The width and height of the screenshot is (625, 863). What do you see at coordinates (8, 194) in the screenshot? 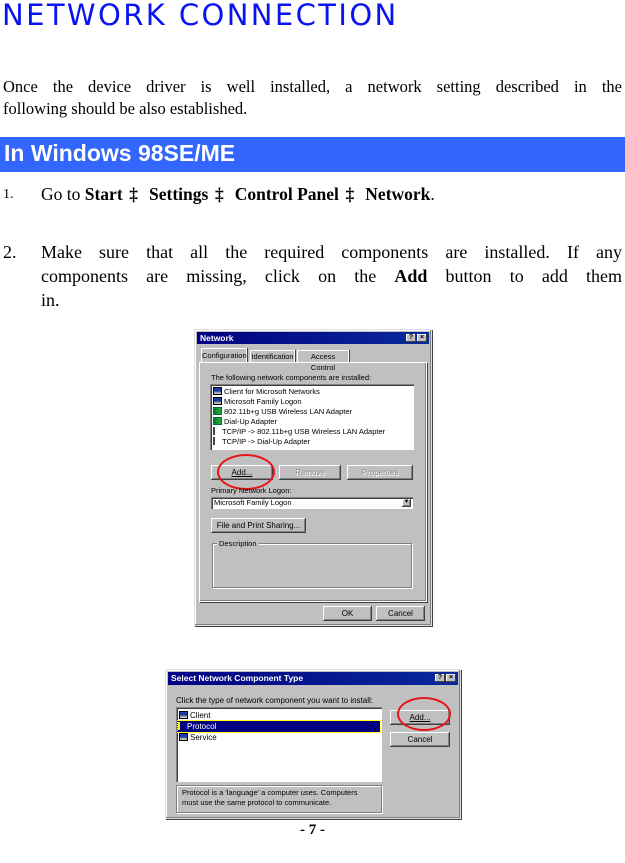
I see `step-number: 1.` at bounding box center [8, 194].